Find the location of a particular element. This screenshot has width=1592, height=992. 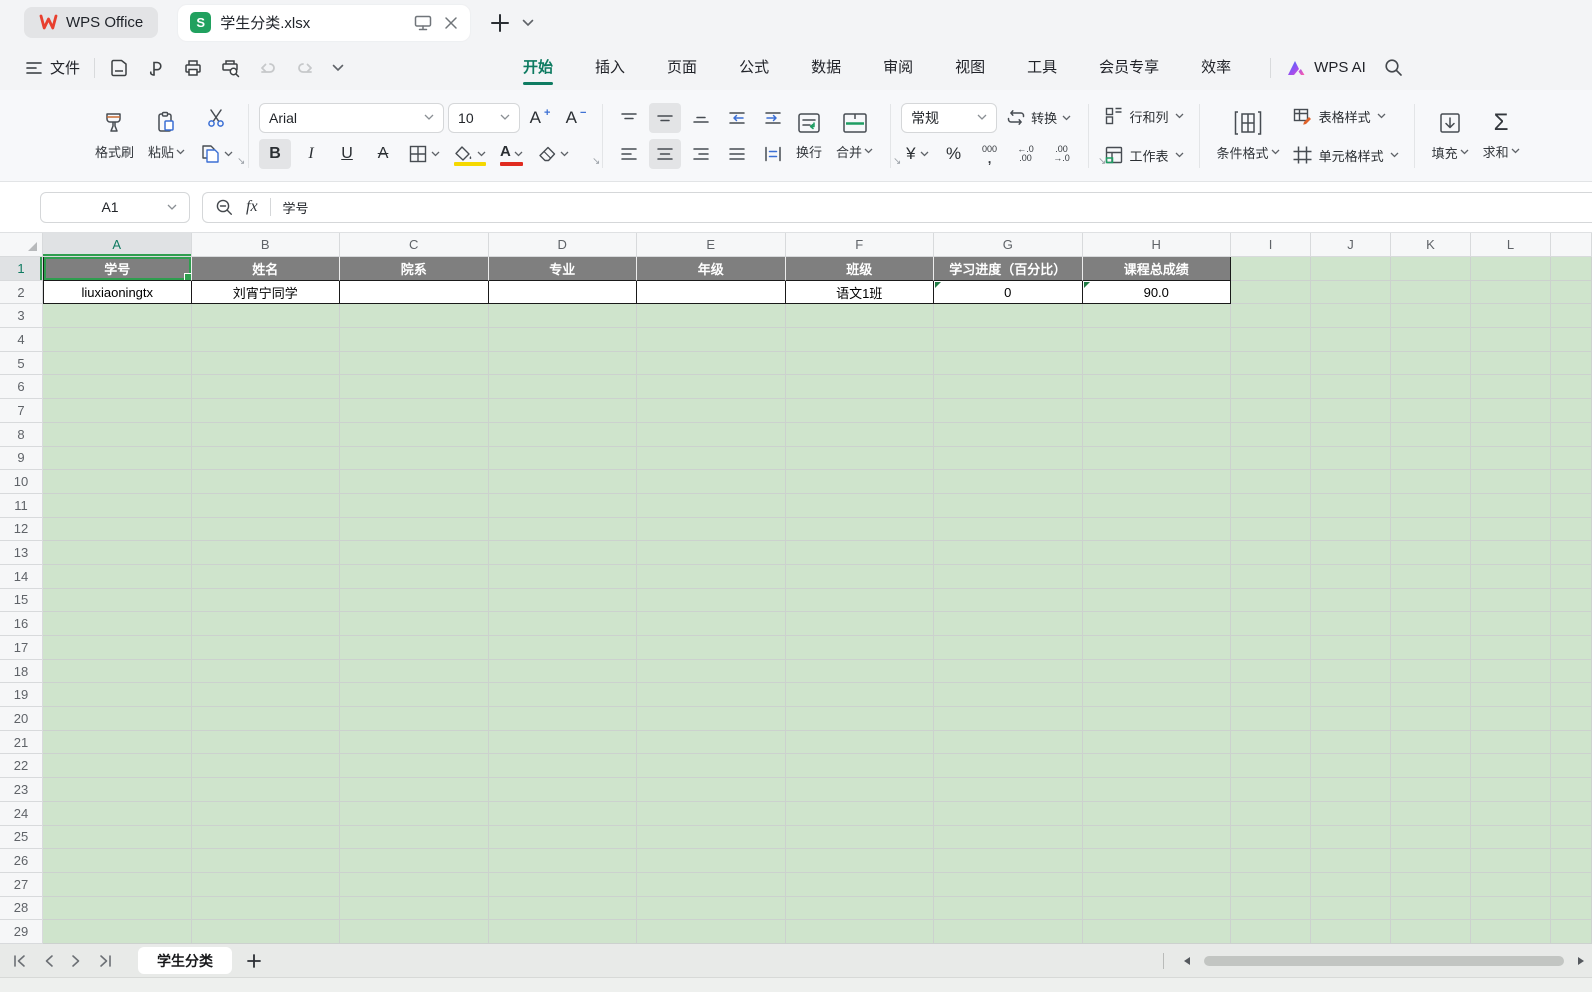

cell-B24 is located at coordinates (265, 813).